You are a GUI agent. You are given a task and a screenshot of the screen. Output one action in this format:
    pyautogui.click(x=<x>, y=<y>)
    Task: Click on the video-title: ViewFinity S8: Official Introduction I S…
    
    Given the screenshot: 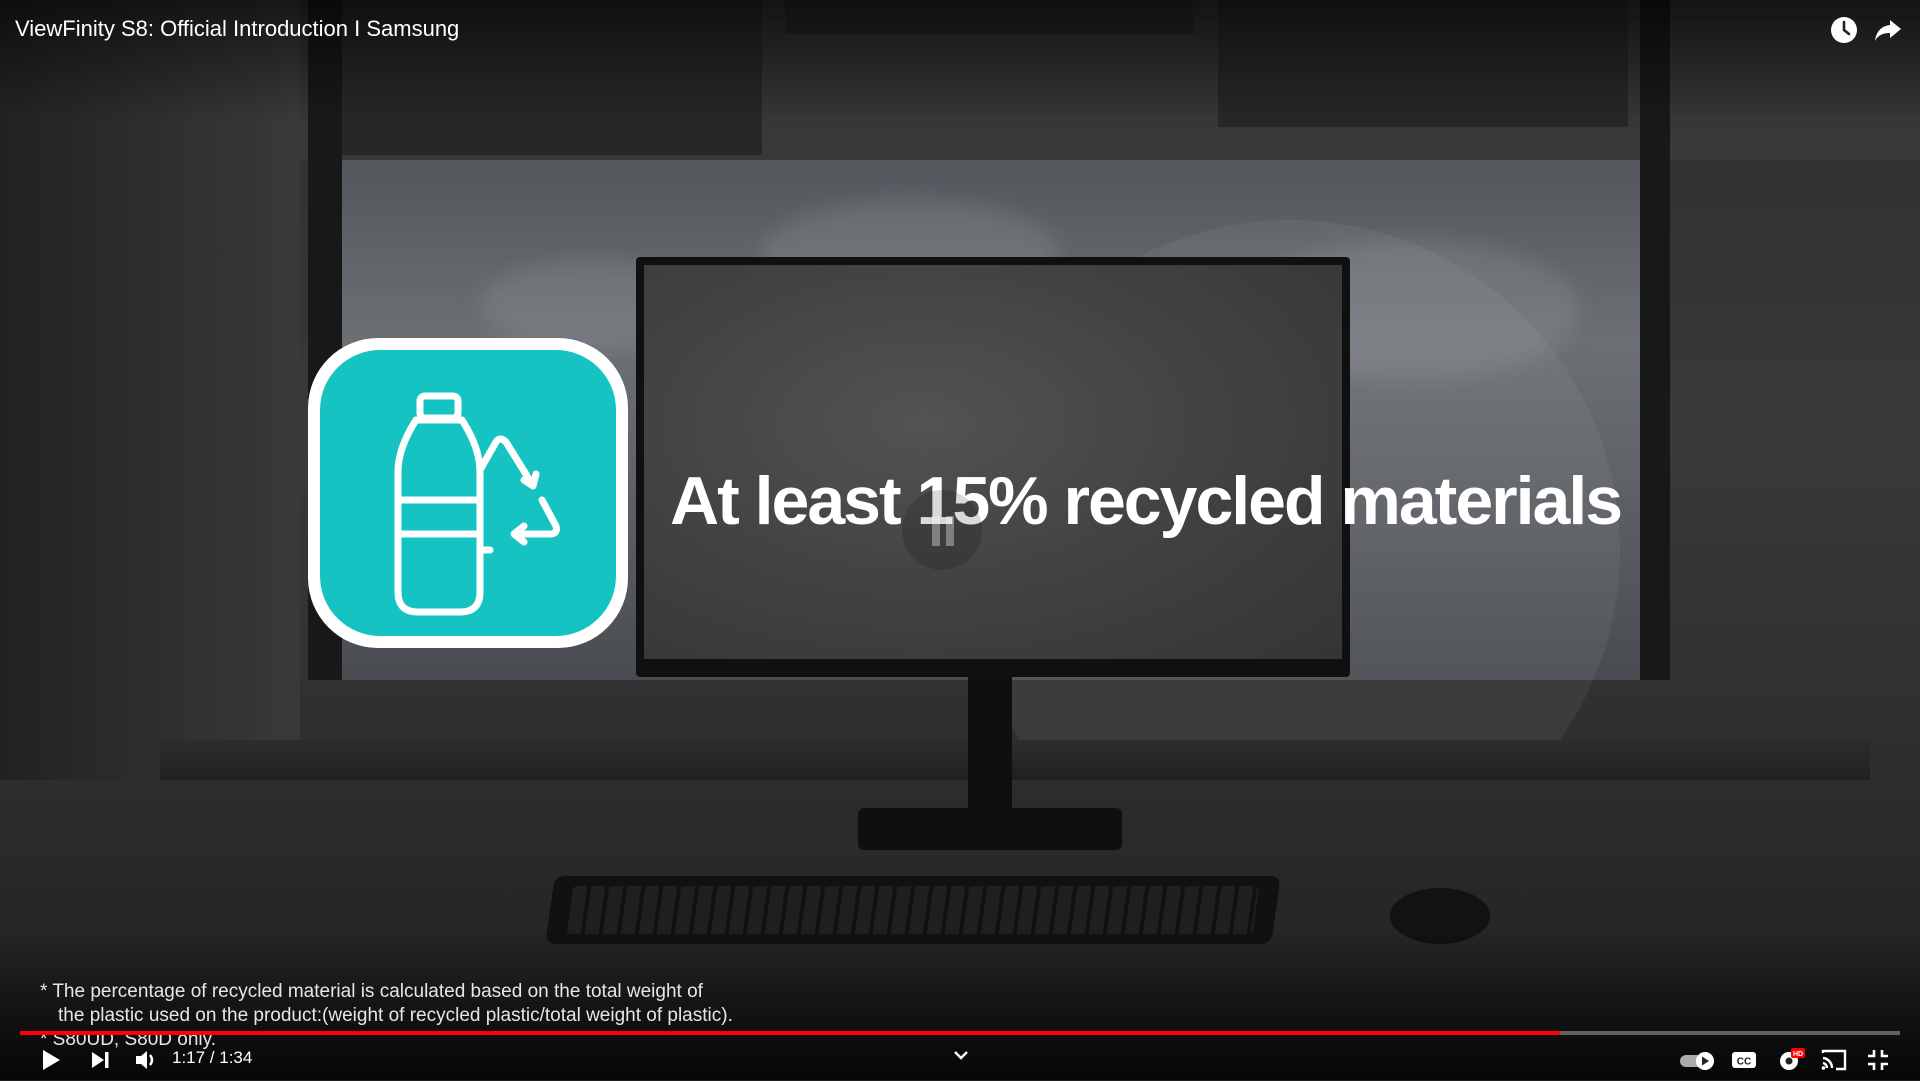 What is the action you would take?
    pyautogui.click(x=237, y=29)
    